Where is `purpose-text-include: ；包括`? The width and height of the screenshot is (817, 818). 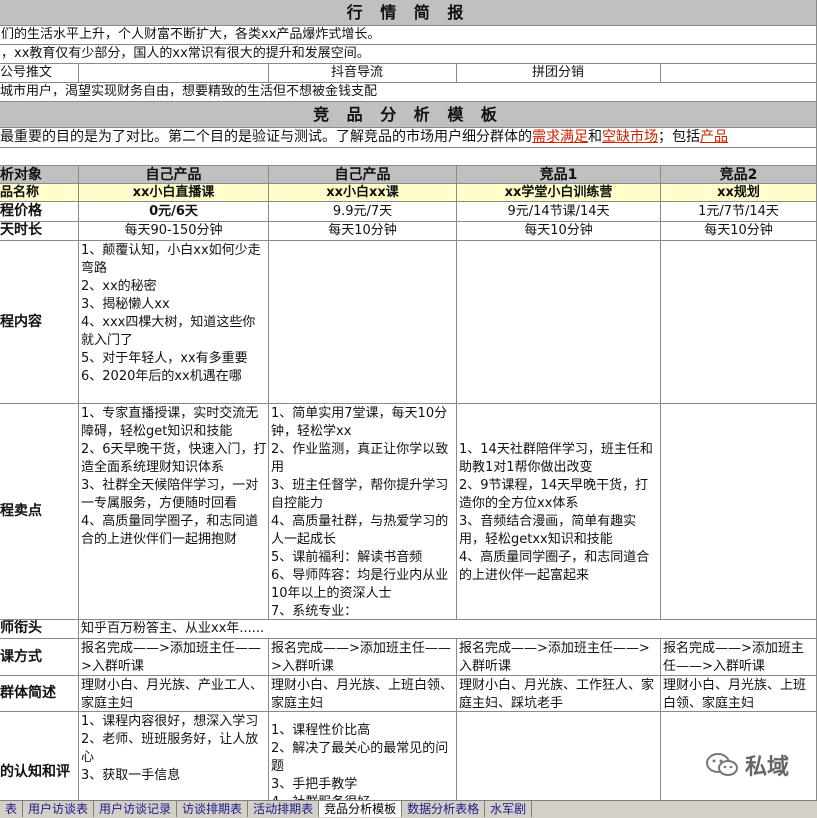
purpose-text-include: ；包括 is located at coordinates (679, 137).